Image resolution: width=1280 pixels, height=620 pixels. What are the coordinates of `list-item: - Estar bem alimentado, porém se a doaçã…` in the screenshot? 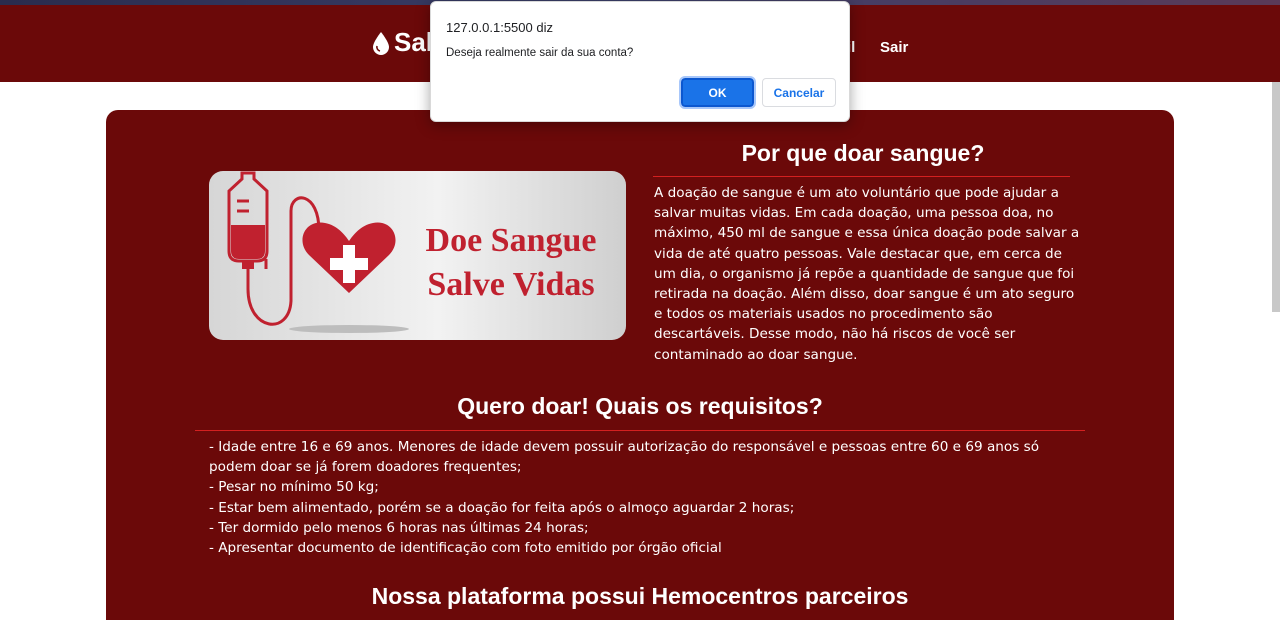 It's located at (502, 507).